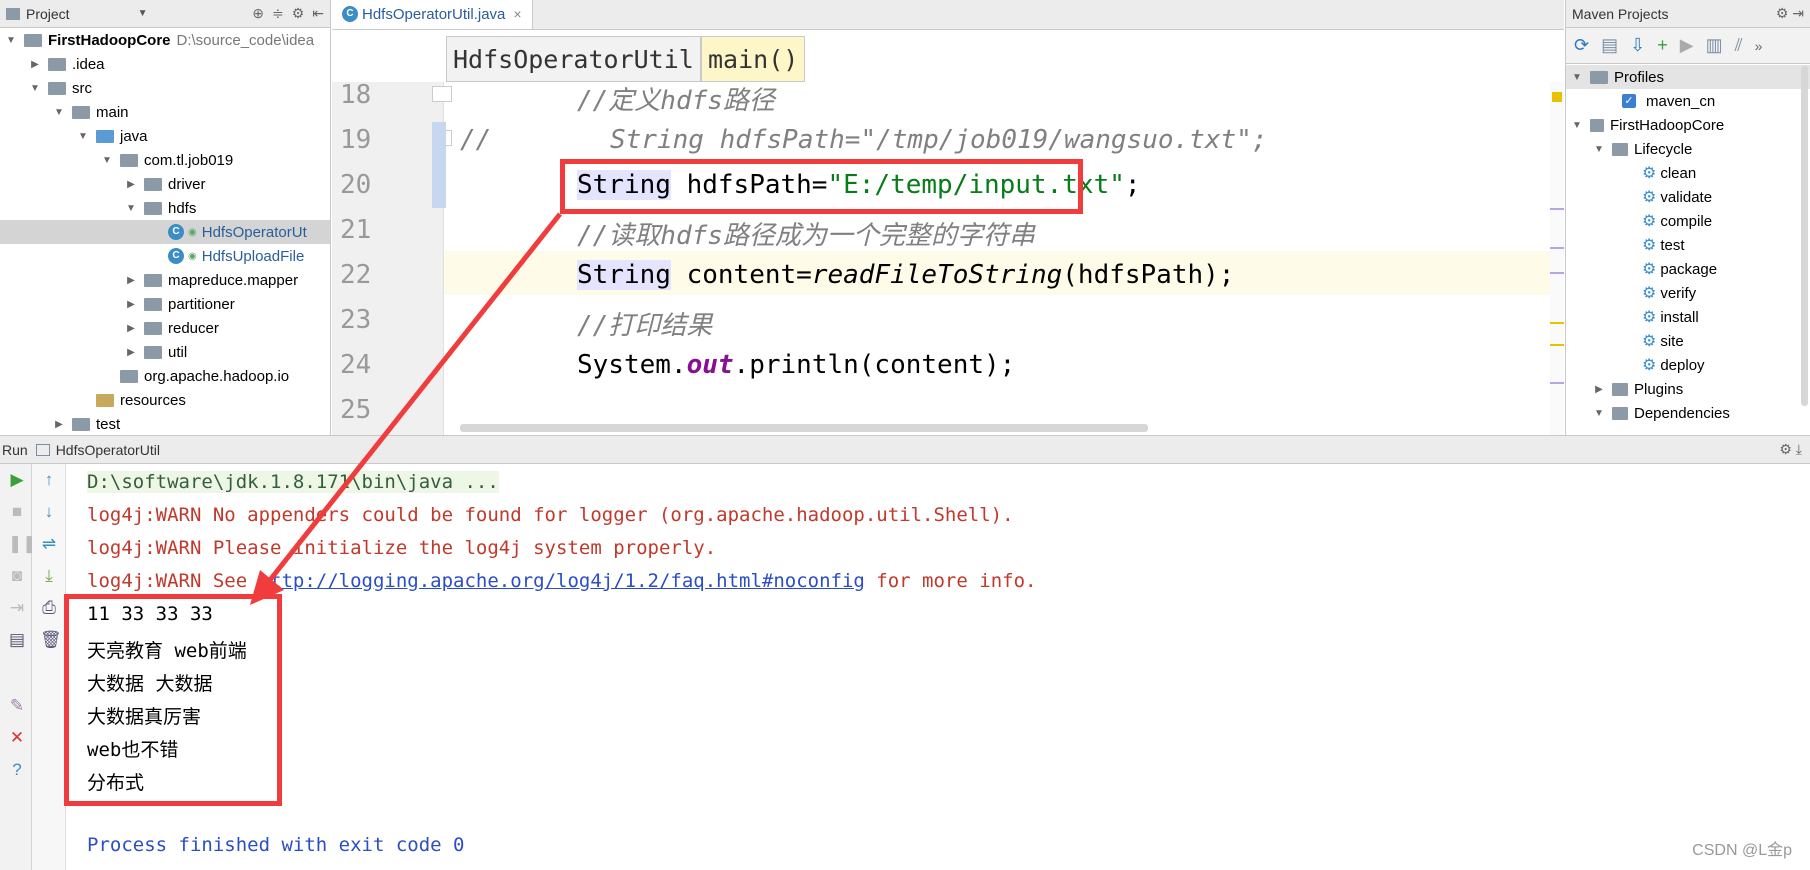  What do you see at coordinates (1663, 341) in the screenshot?
I see `lifecycle-goal: ⚙ site` at bounding box center [1663, 341].